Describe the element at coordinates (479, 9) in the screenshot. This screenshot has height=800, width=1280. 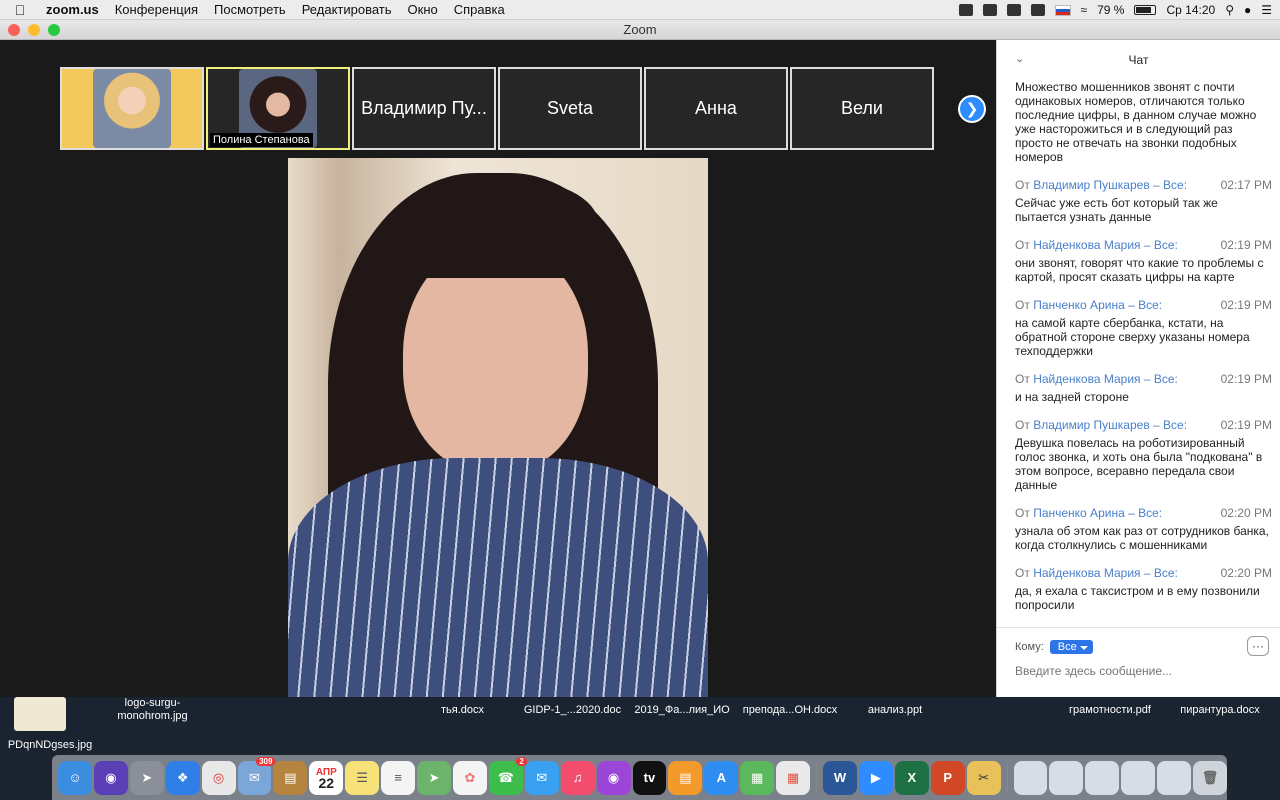
I see `menu-help: Справка` at that location.